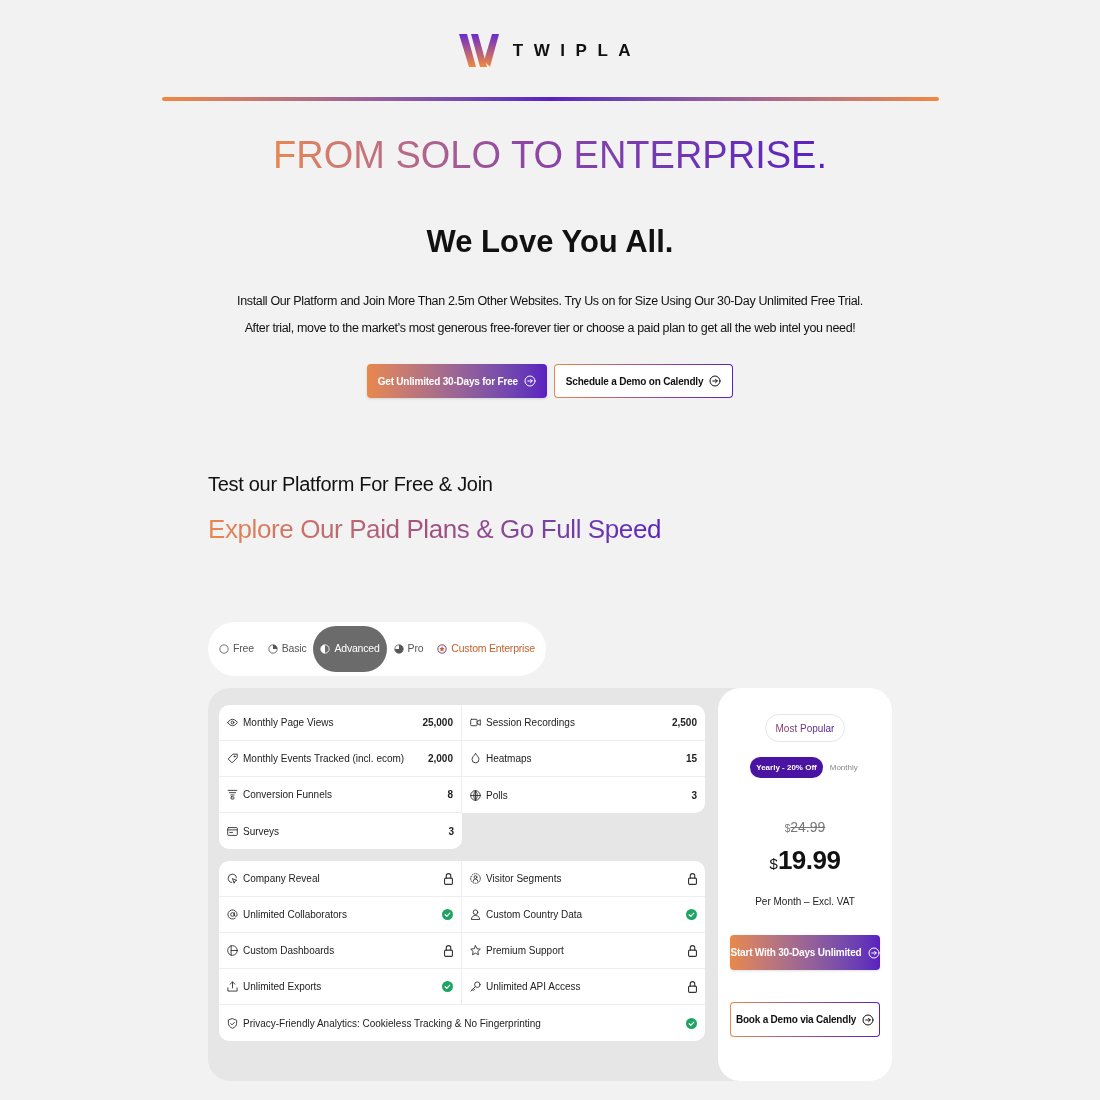  I want to click on half-circle-icon, so click(325, 649).